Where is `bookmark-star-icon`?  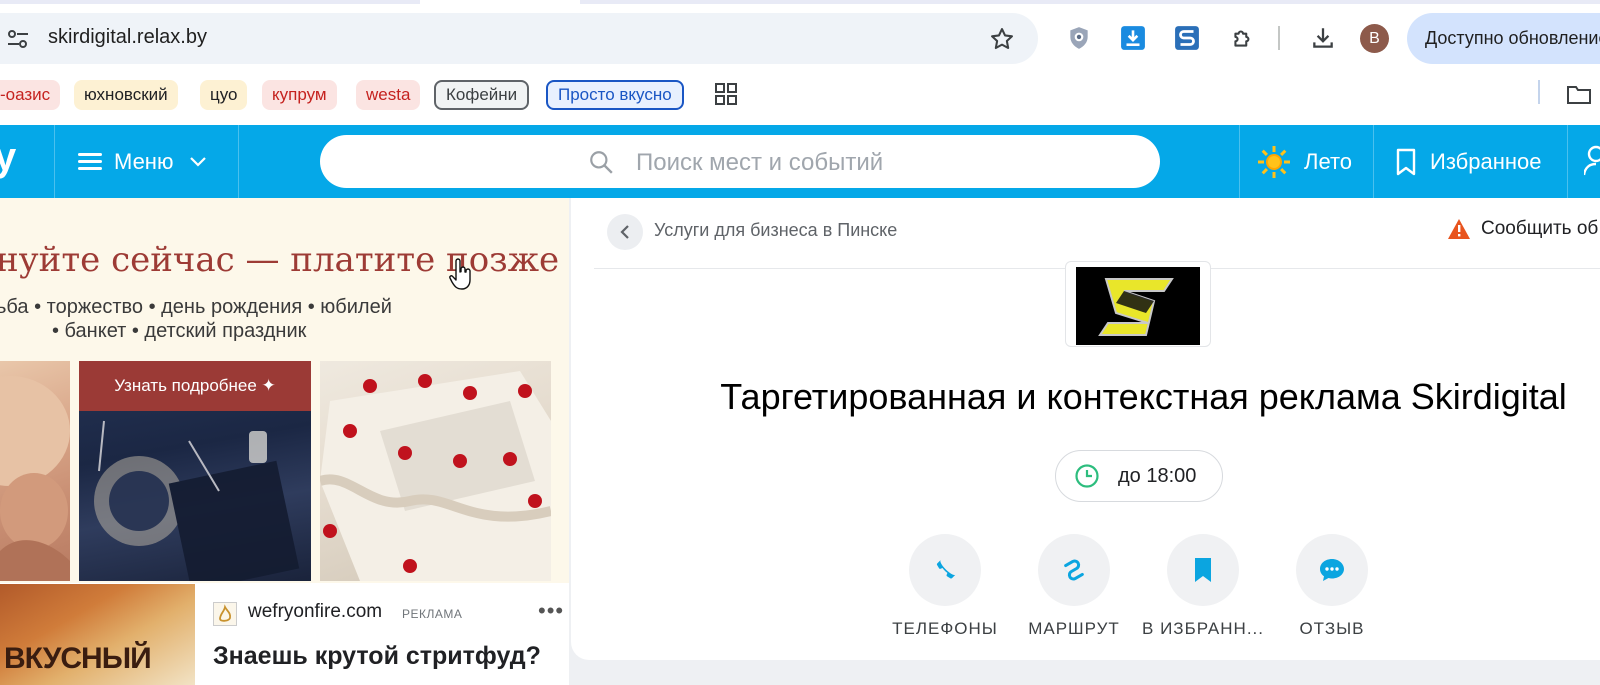
bookmark-star-icon is located at coordinates (1002, 39).